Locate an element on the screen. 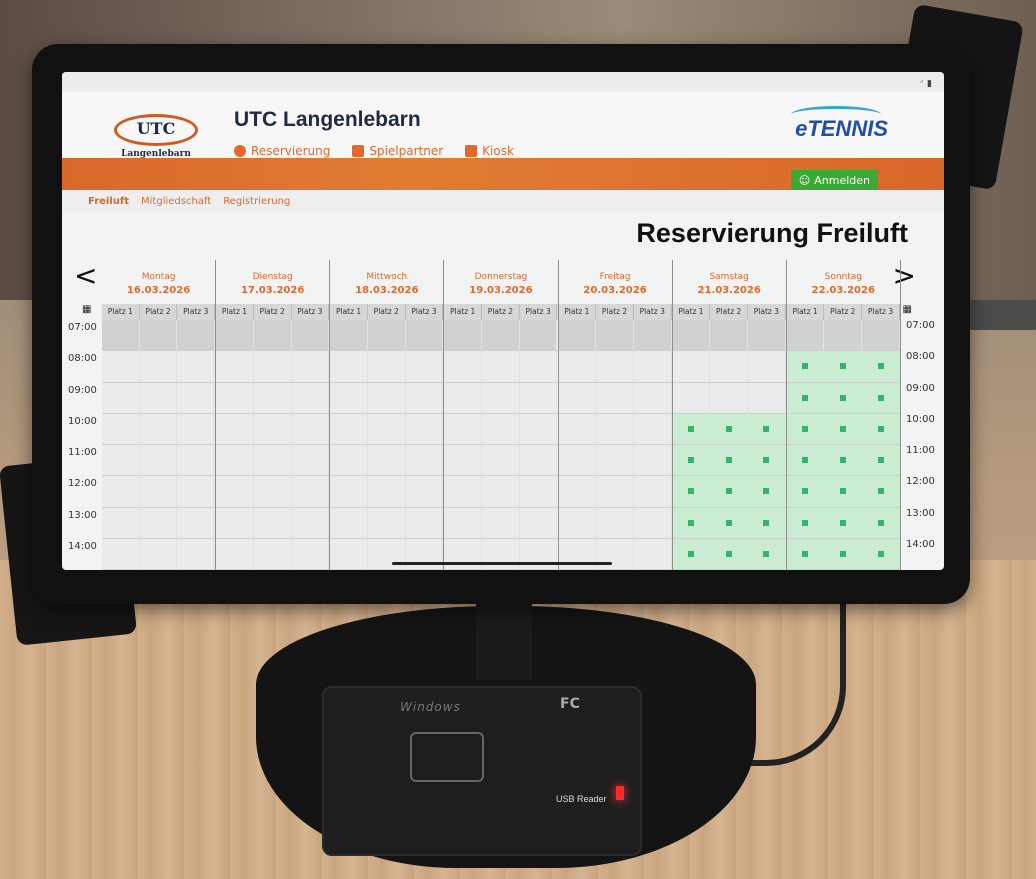 Image resolution: width=1036 pixels, height=879 pixels. prev-week-button: < is located at coordinates (85, 276).